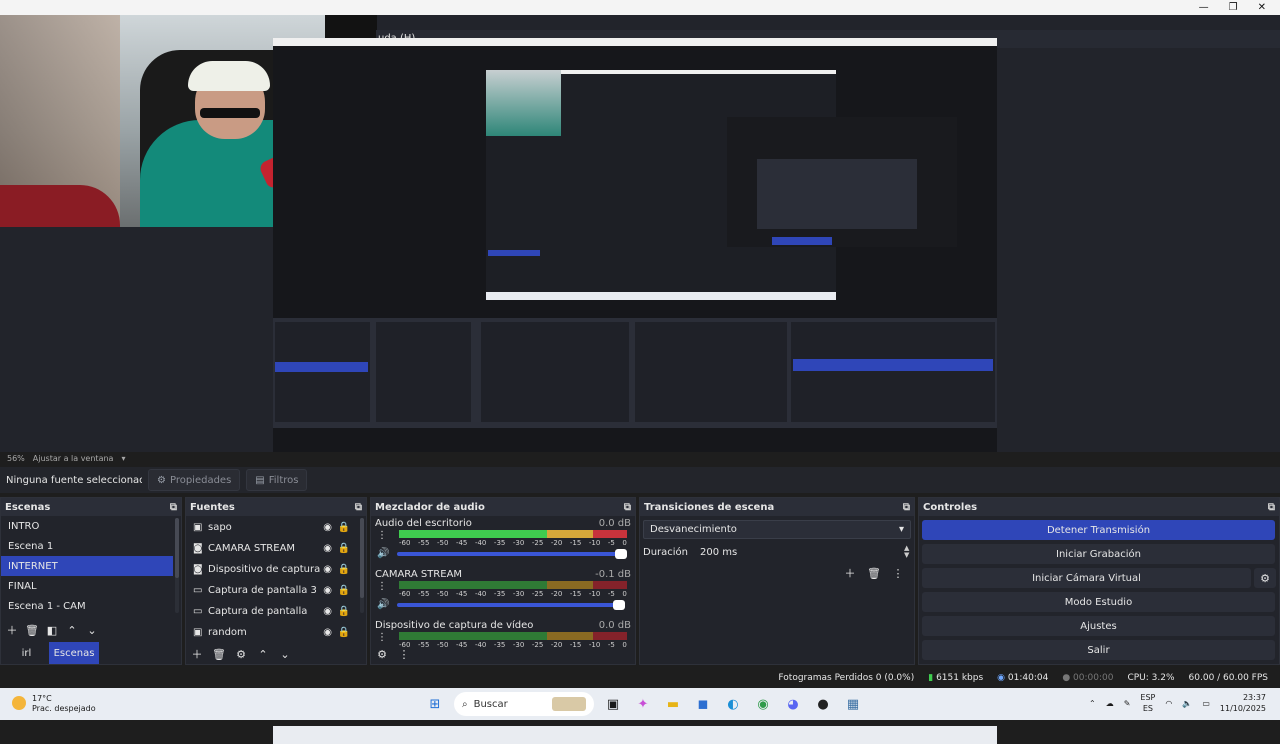 The image size is (1280, 744). What do you see at coordinates (1093, 678) in the screenshot?
I see `record-time: 00:00:00` at bounding box center [1093, 678].